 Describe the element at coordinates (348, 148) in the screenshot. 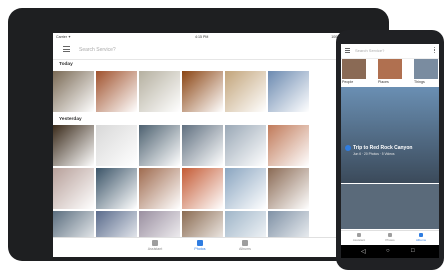

I see `memory-badge-icon` at that location.